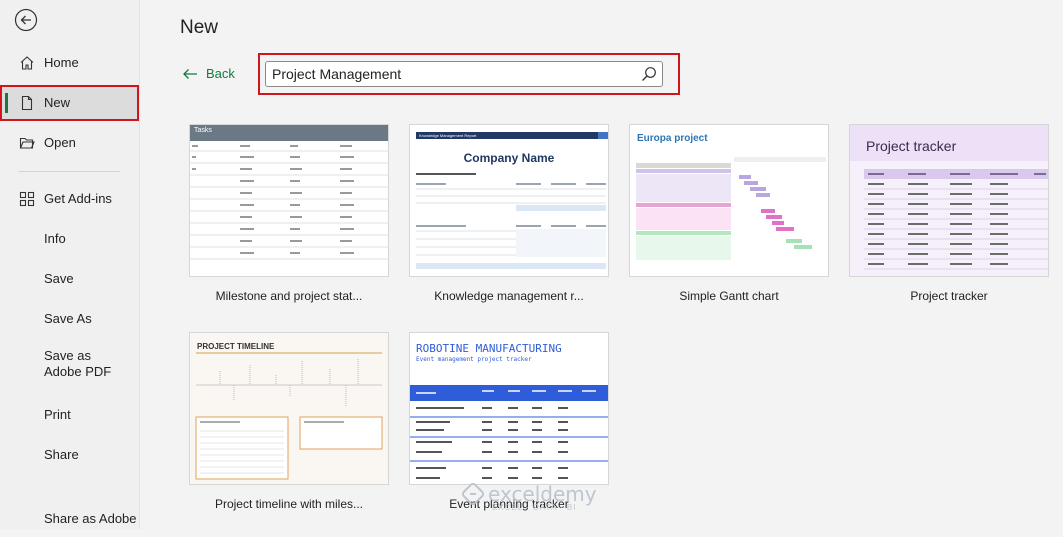 The width and height of the screenshot is (1063, 537). What do you see at coordinates (57, 102) in the screenshot?
I see `sidebar-item-label: New` at bounding box center [57, 102].